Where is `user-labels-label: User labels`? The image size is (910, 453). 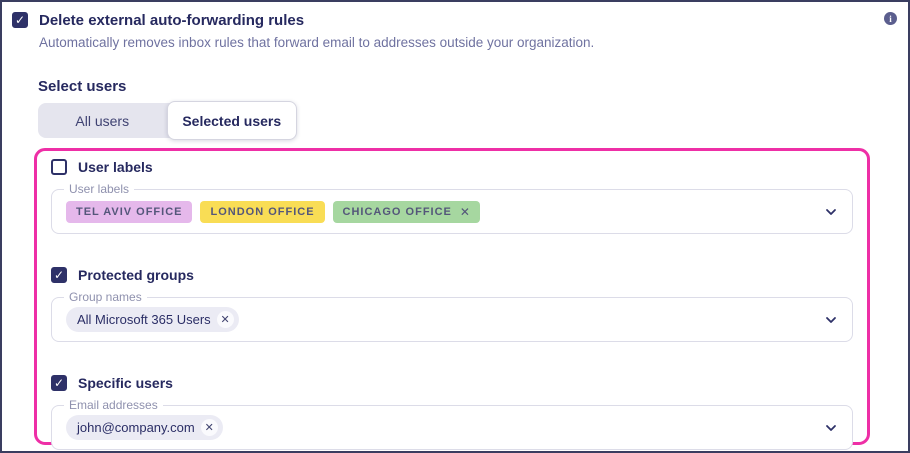 user-labels-label: User labels is located at coordinates (115, 167).